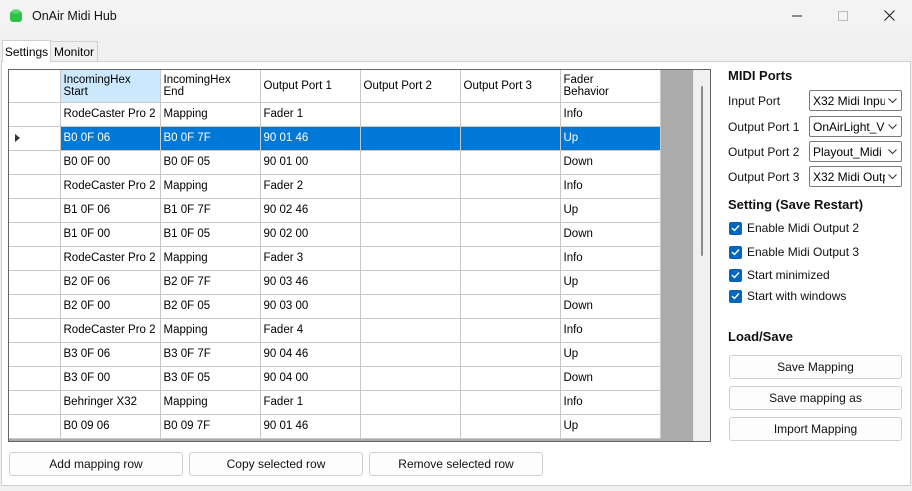 This screenshot has height=491, width=912. I want to click on column-header: IncomingHex Start, so click(110, 86).